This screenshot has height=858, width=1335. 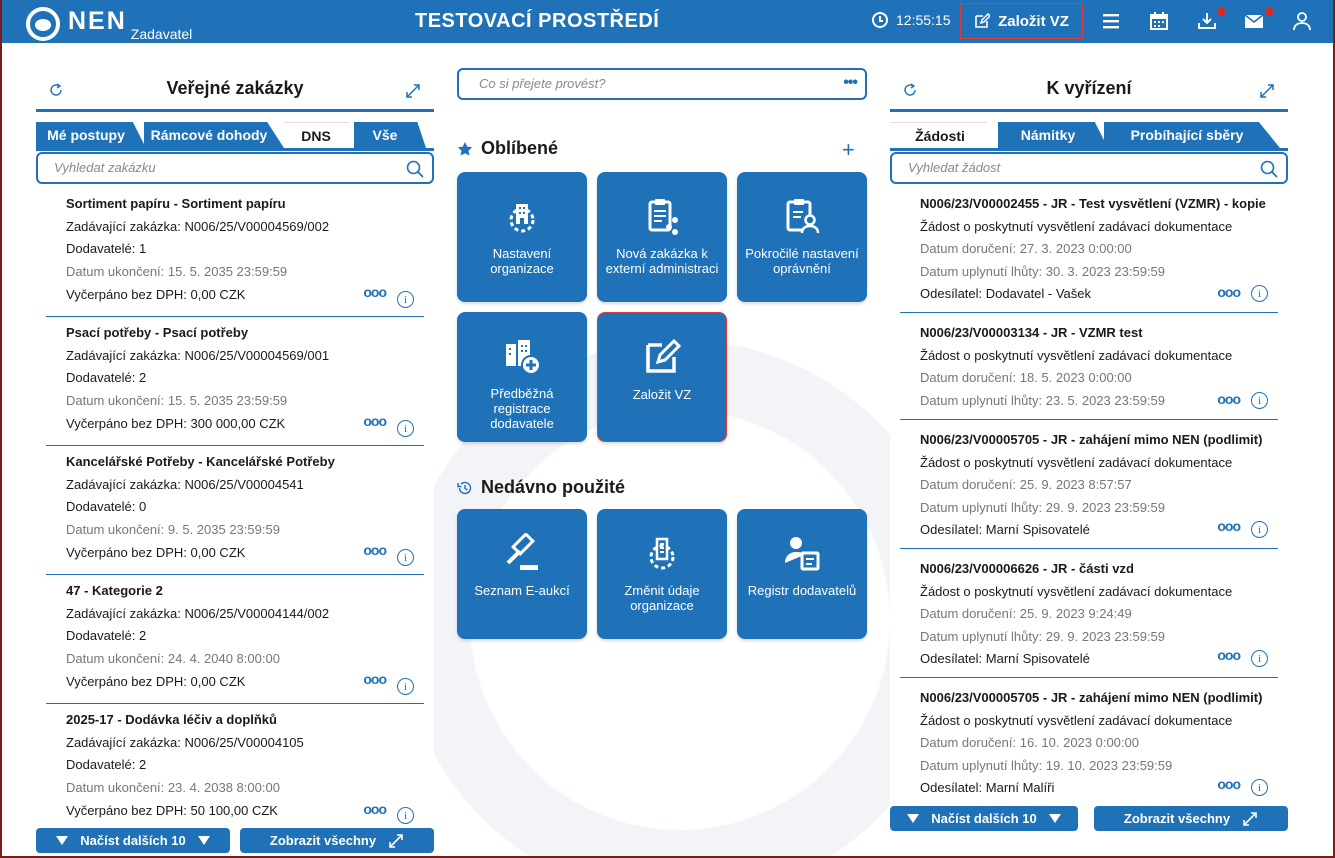 I want to click on tile-organization-settings: Nastavení organizace, so click(x=522, y=237).